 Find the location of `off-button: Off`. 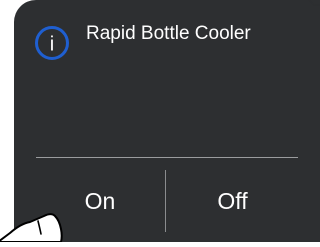

off-button: Off is located at coordinates (232, 201).